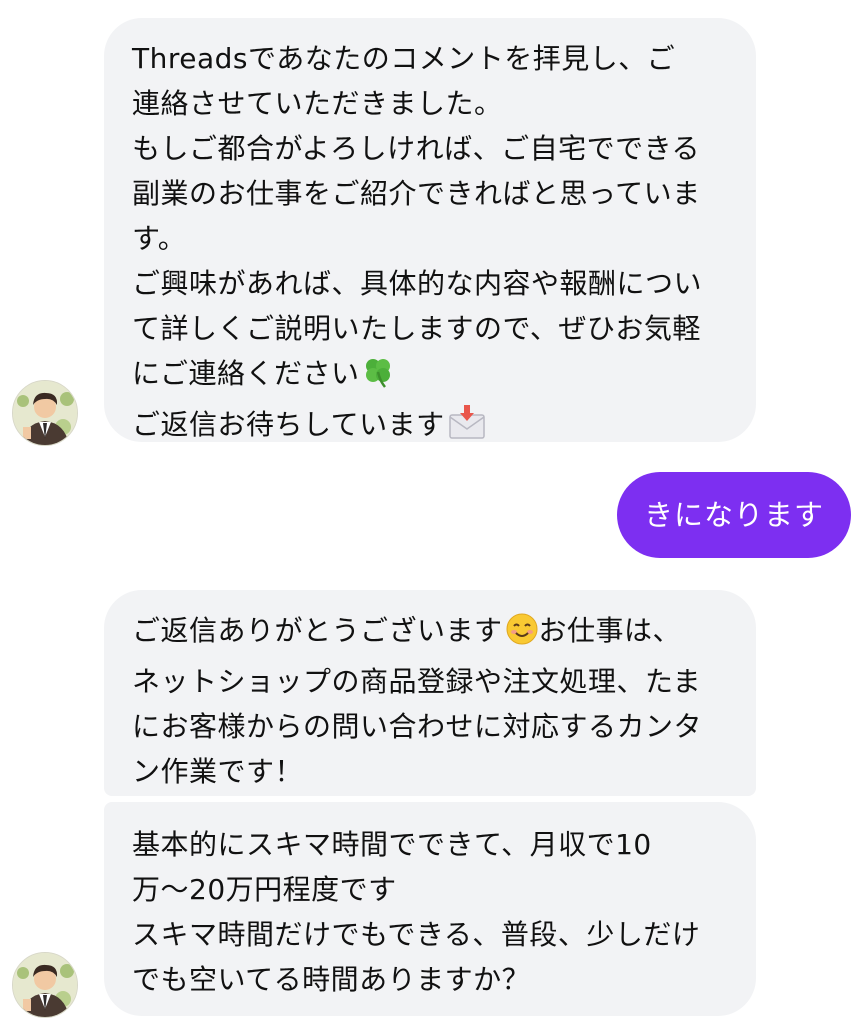 Image resolution: width=859 pixels, height=1024 pixels. Describe the element at coordinates (430, 376) in the screenshot. I see `message-line-with-emoji: にご連絡ください` at that location.